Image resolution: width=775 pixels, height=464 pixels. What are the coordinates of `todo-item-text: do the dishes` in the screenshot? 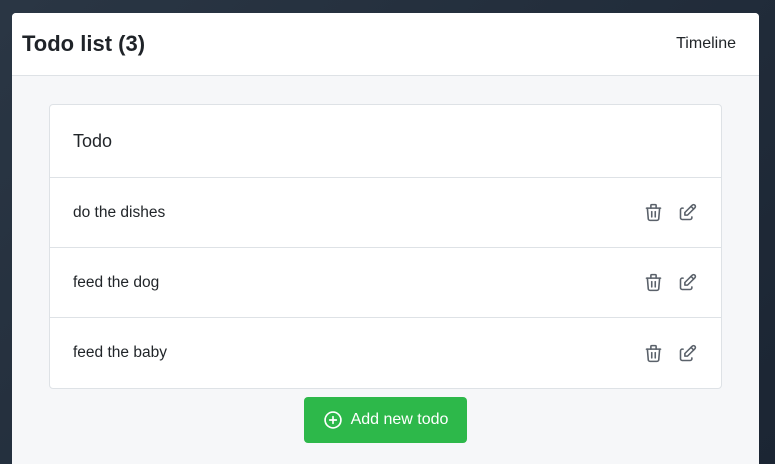 It's located at (119, 212).